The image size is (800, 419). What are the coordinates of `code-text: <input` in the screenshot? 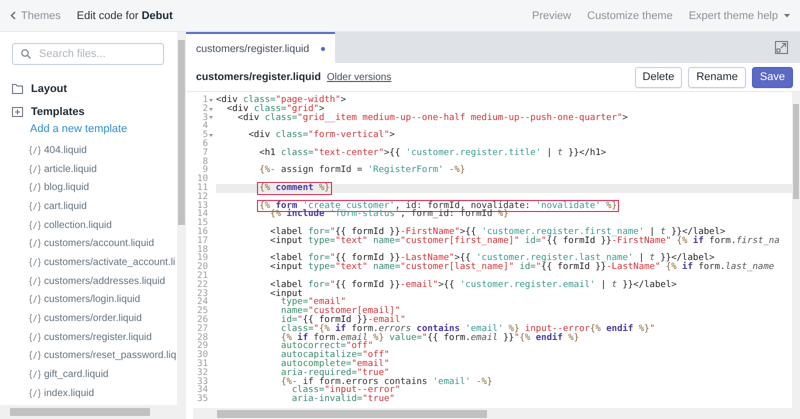 It's located at (286, 294).